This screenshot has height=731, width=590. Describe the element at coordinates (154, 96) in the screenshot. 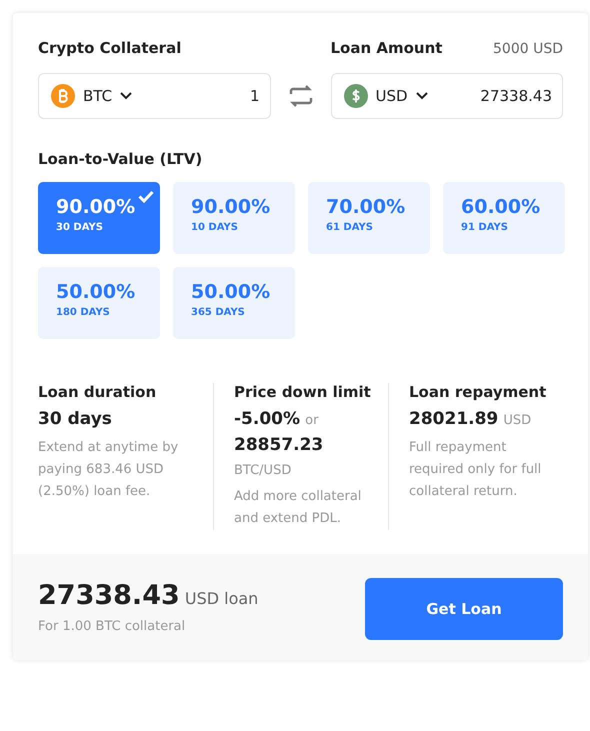

I see `collateral-field: BTC 1` at that location.